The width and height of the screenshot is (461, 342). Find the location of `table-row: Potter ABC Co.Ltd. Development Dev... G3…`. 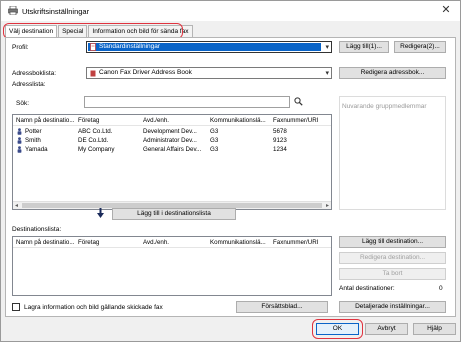

table-row: Potter ABC Co.Ltd. Development Dev... G3… is located at coordinates (172, 132).